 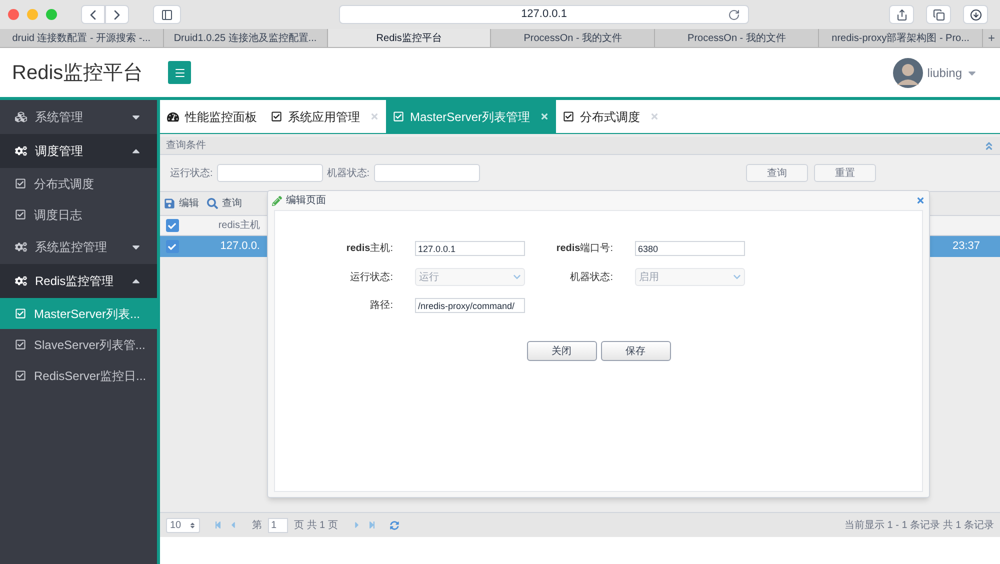 I want to click on avatar, so click(x=908, y=73).